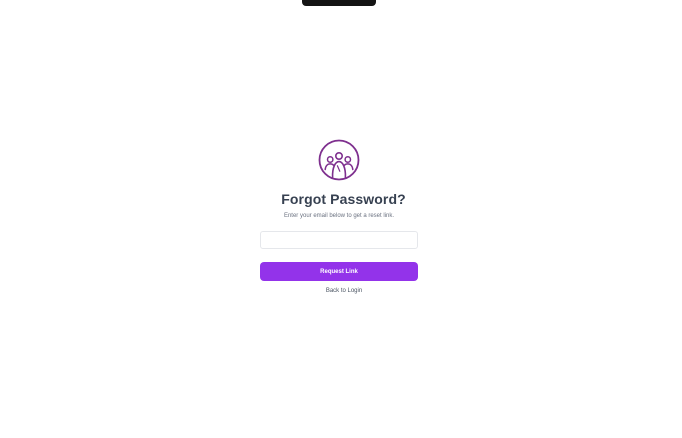 The height and width of the screenshot is (438, 682). What do you see at coordinates (339, 3) in the screenshot?
I see `top-bar` at bounding box center [339, 3].